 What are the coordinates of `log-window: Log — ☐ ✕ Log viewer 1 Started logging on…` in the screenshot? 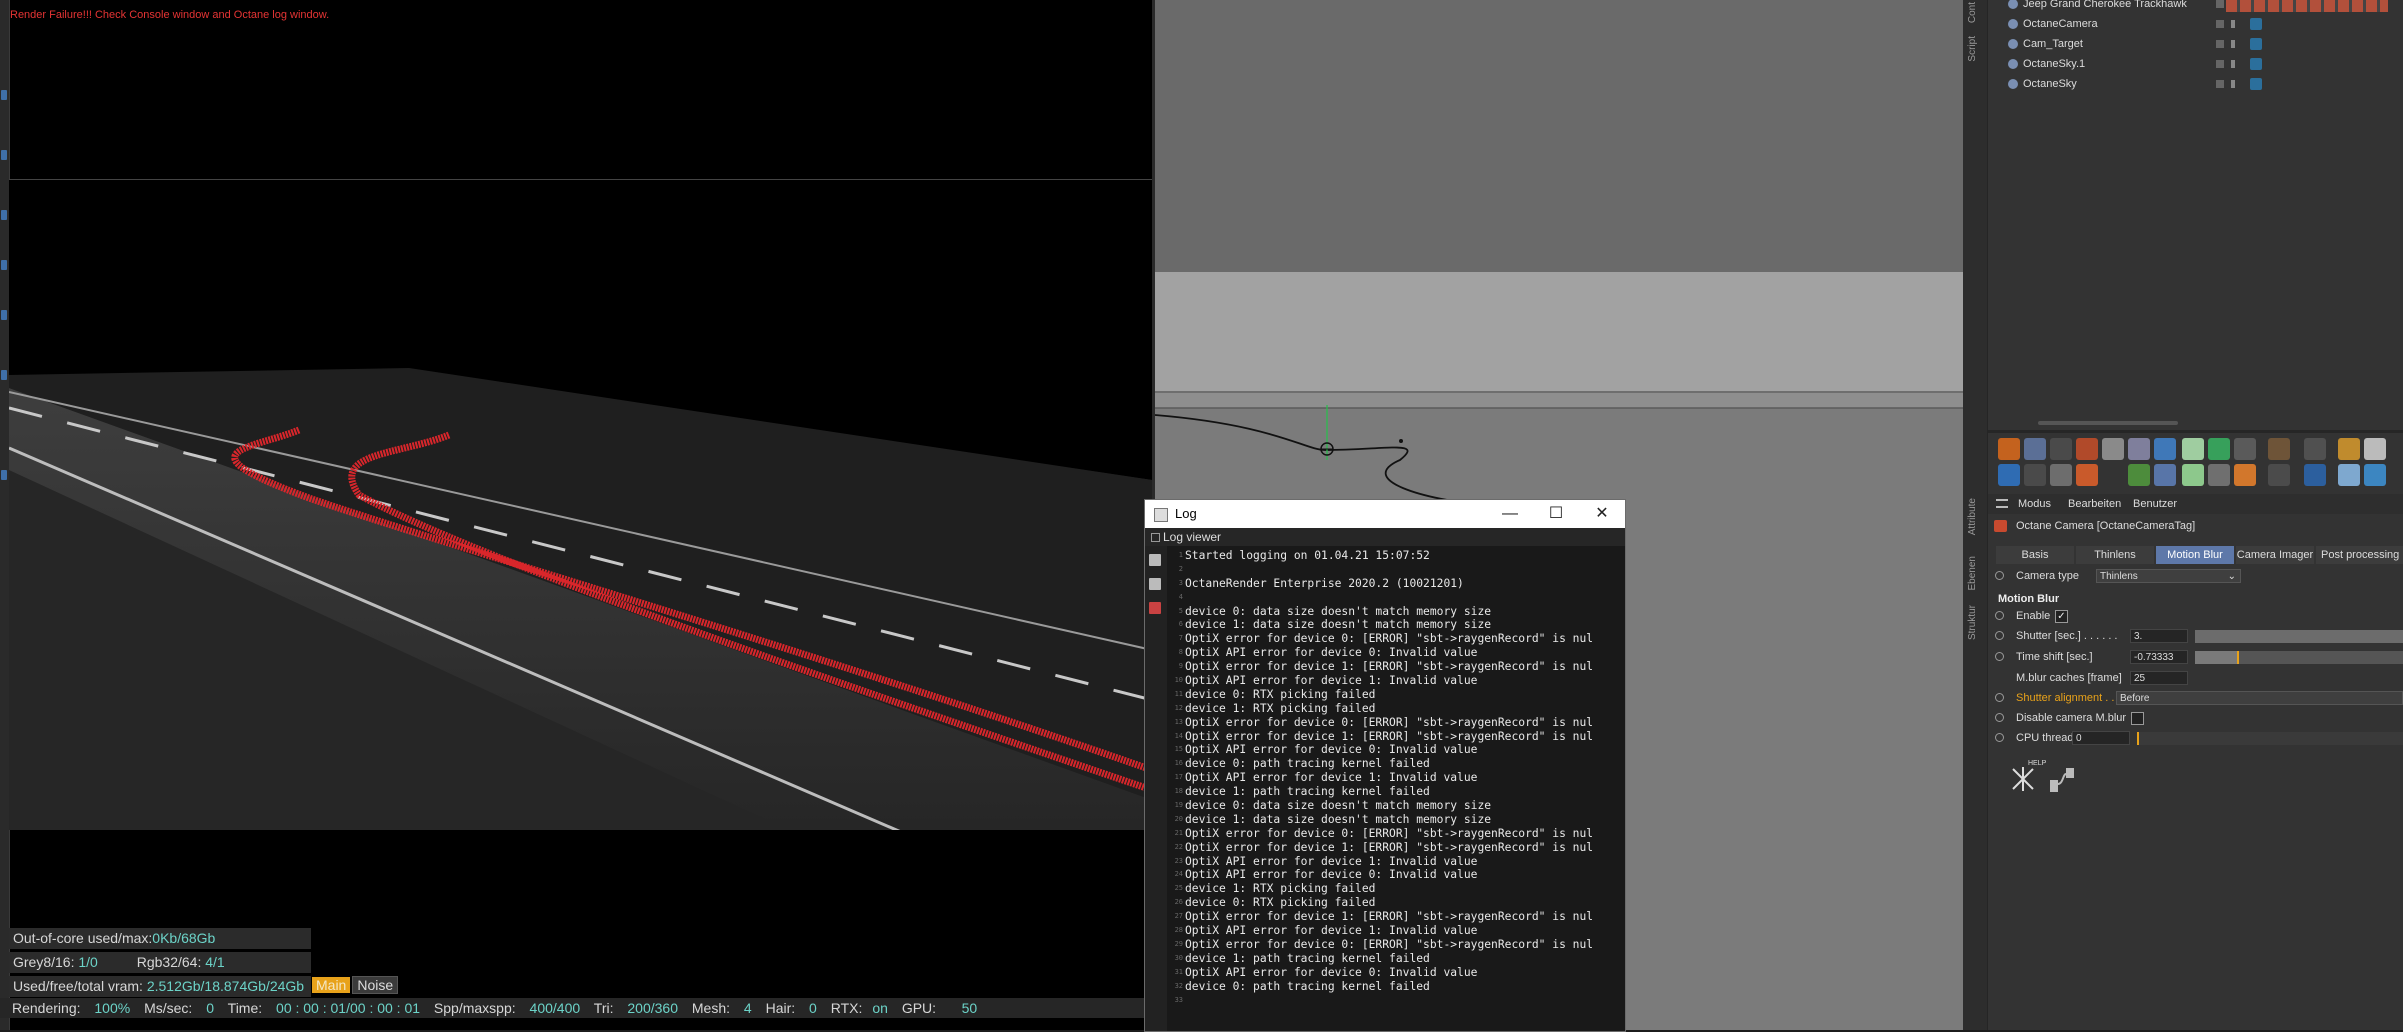 It's located at (1385, 765).